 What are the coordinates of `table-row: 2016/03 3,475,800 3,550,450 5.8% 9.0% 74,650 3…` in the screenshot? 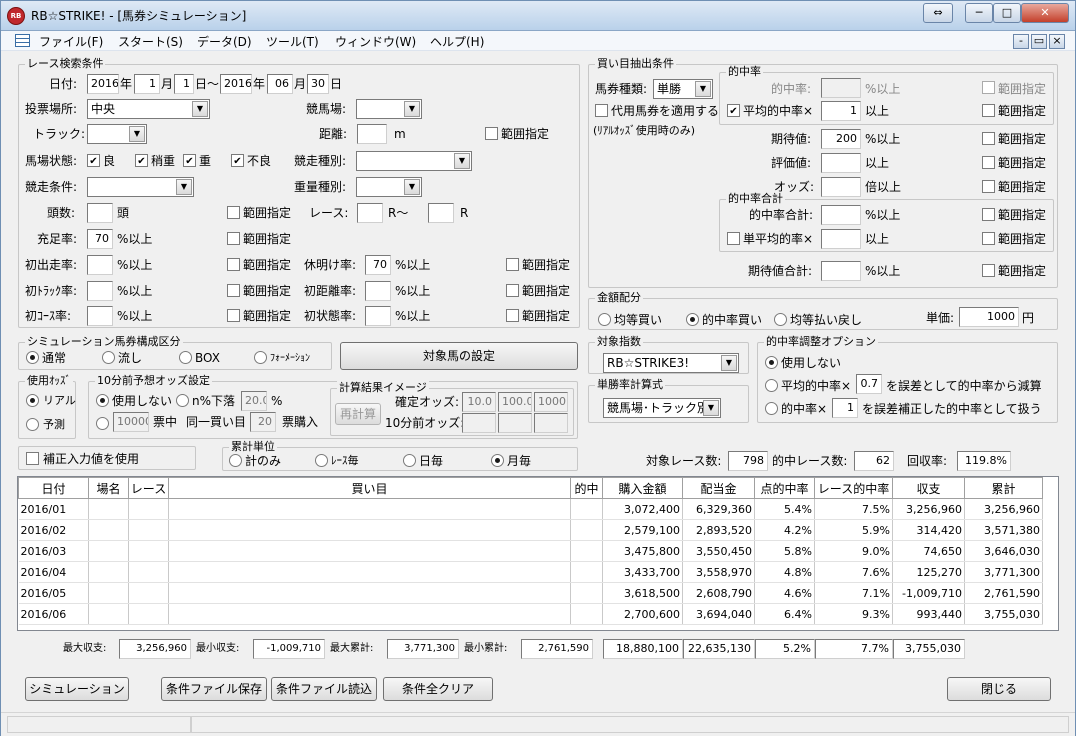 It's located at (530, 551).